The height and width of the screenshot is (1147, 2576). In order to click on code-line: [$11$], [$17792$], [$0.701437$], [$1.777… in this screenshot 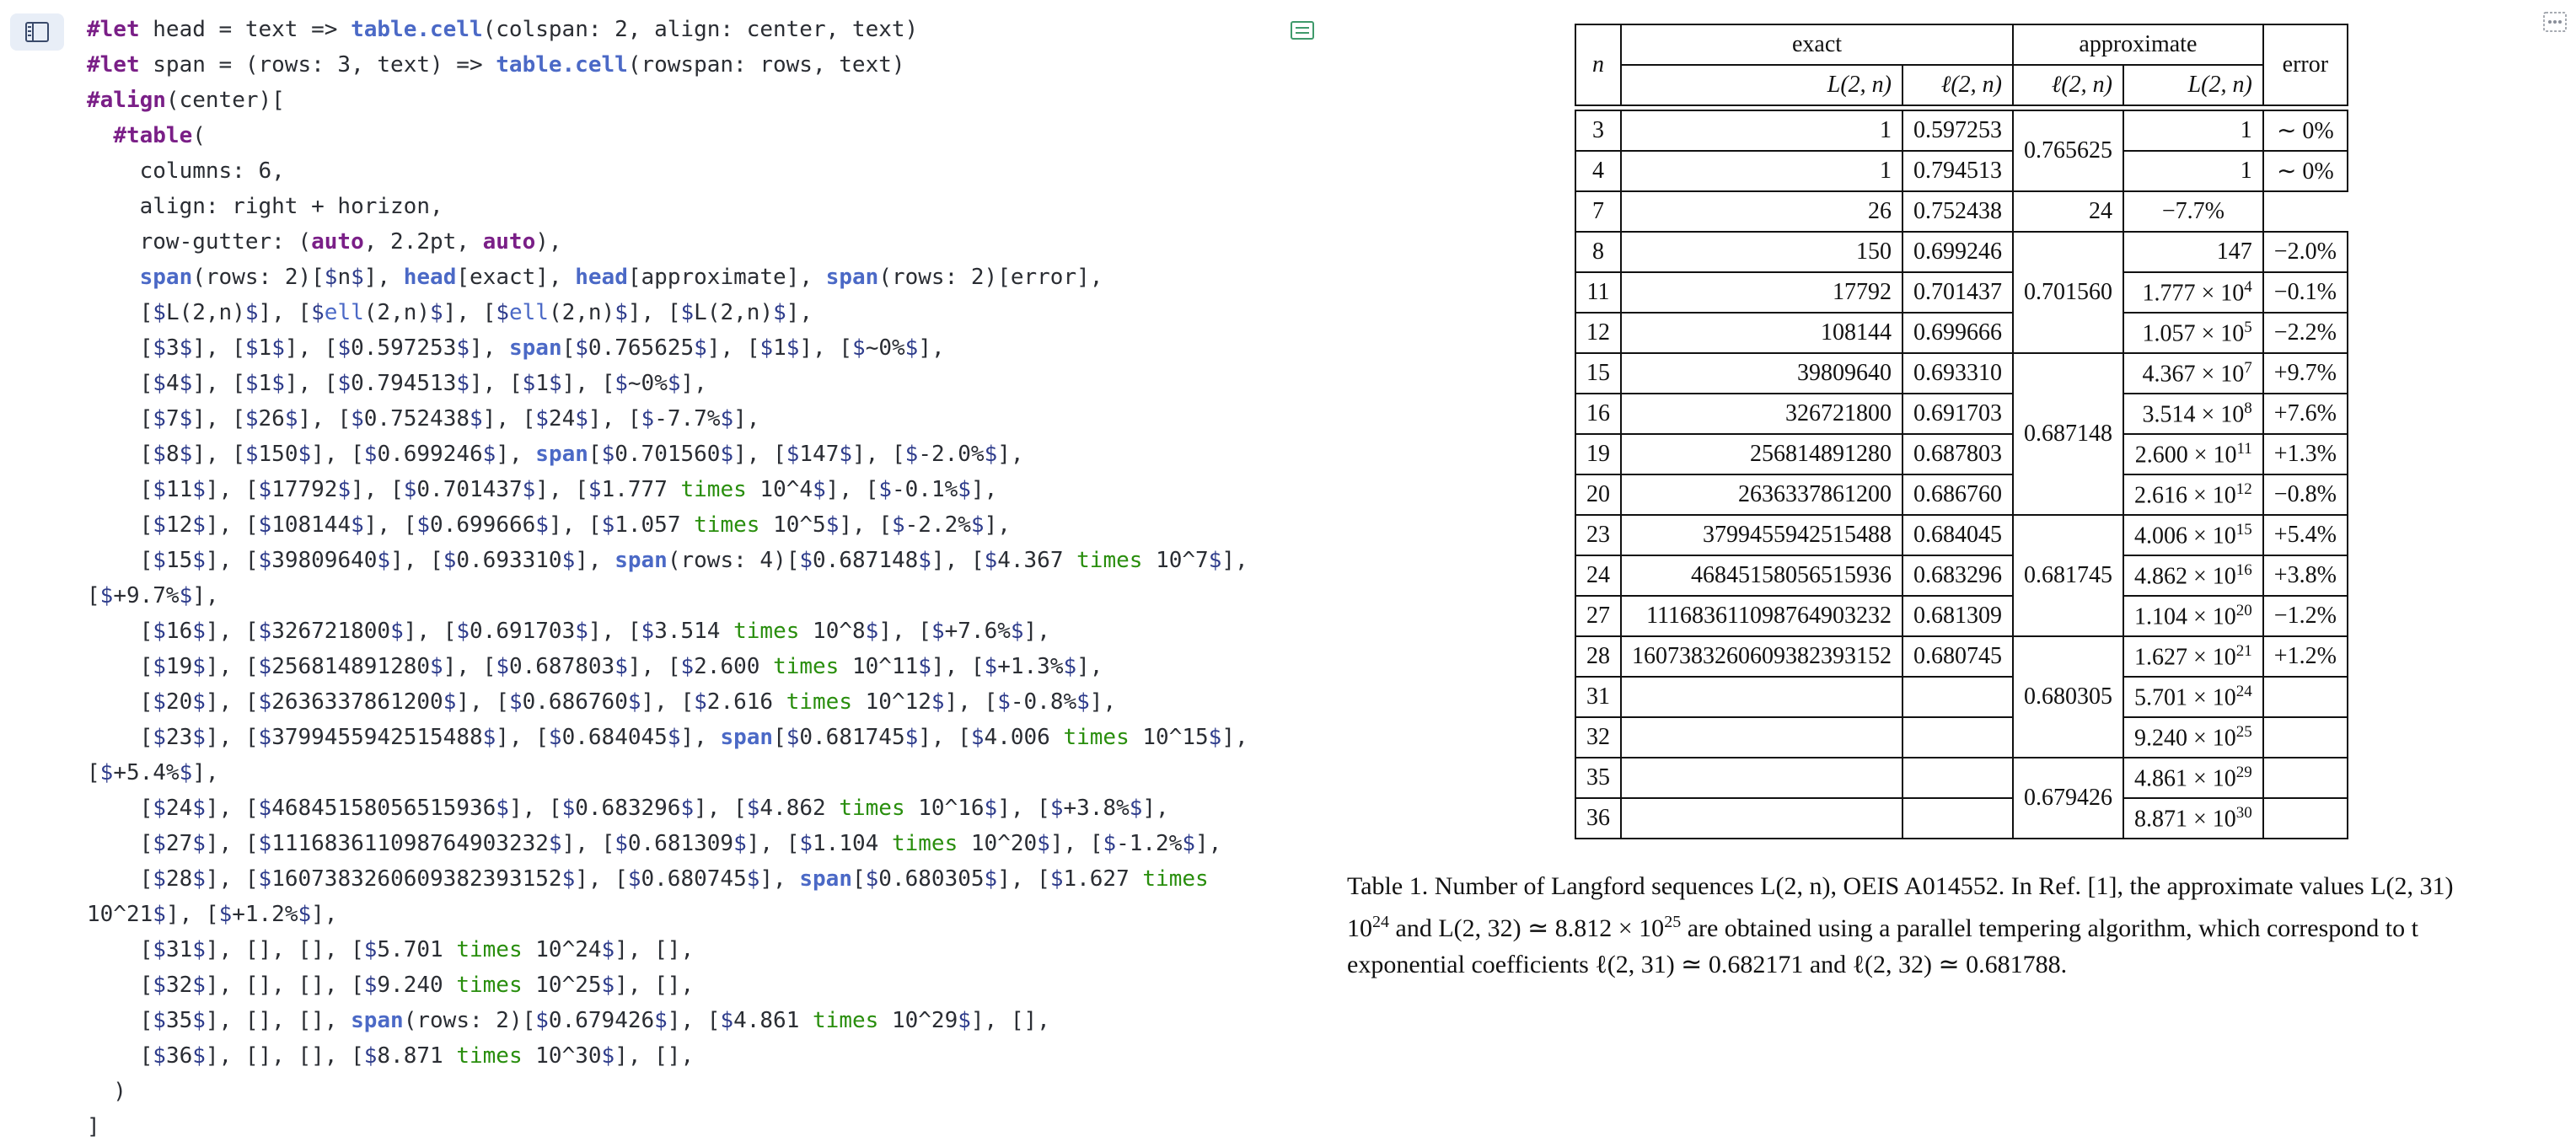, I will do `click(667, 489)`.